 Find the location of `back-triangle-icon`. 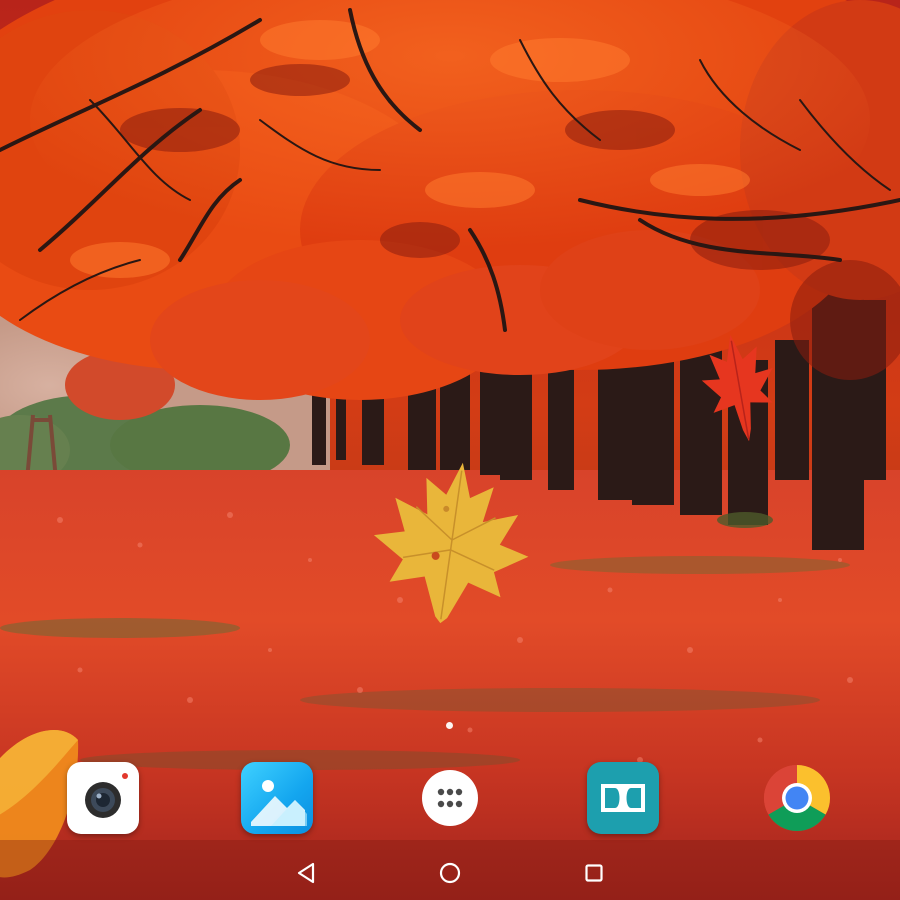

back-triangle-icon is located at coordinates (306, 873).